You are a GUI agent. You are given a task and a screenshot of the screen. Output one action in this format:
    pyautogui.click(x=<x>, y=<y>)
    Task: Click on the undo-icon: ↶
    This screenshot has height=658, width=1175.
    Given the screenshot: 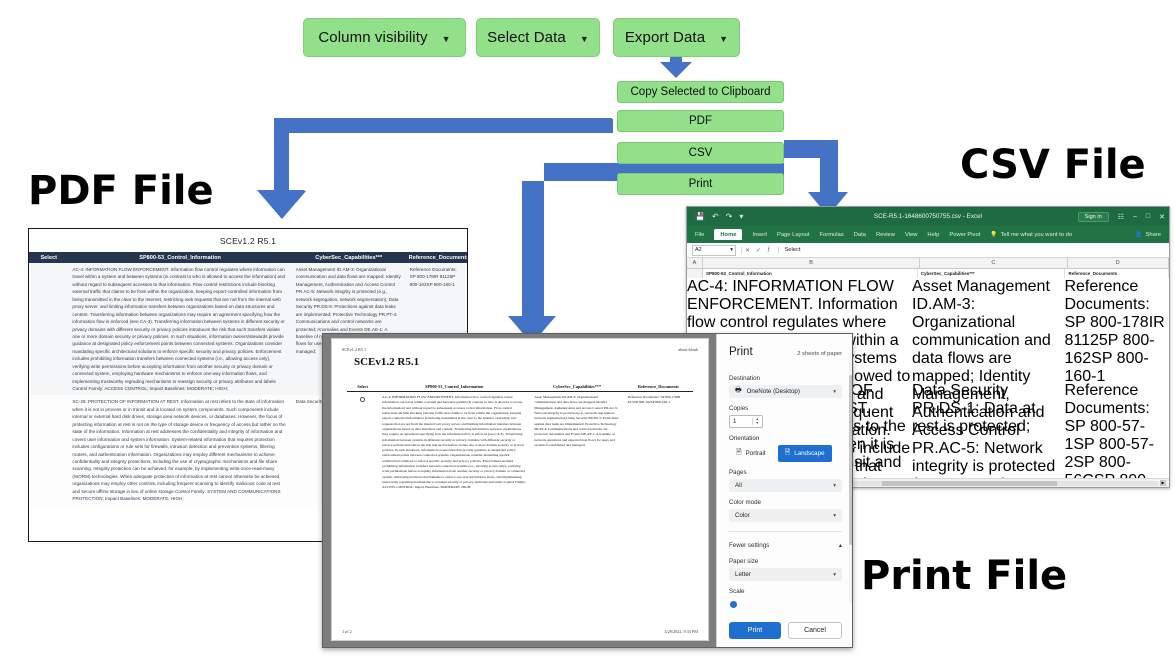 What is the action you would take?
    pyautogui.click(x=715, y=216)
    